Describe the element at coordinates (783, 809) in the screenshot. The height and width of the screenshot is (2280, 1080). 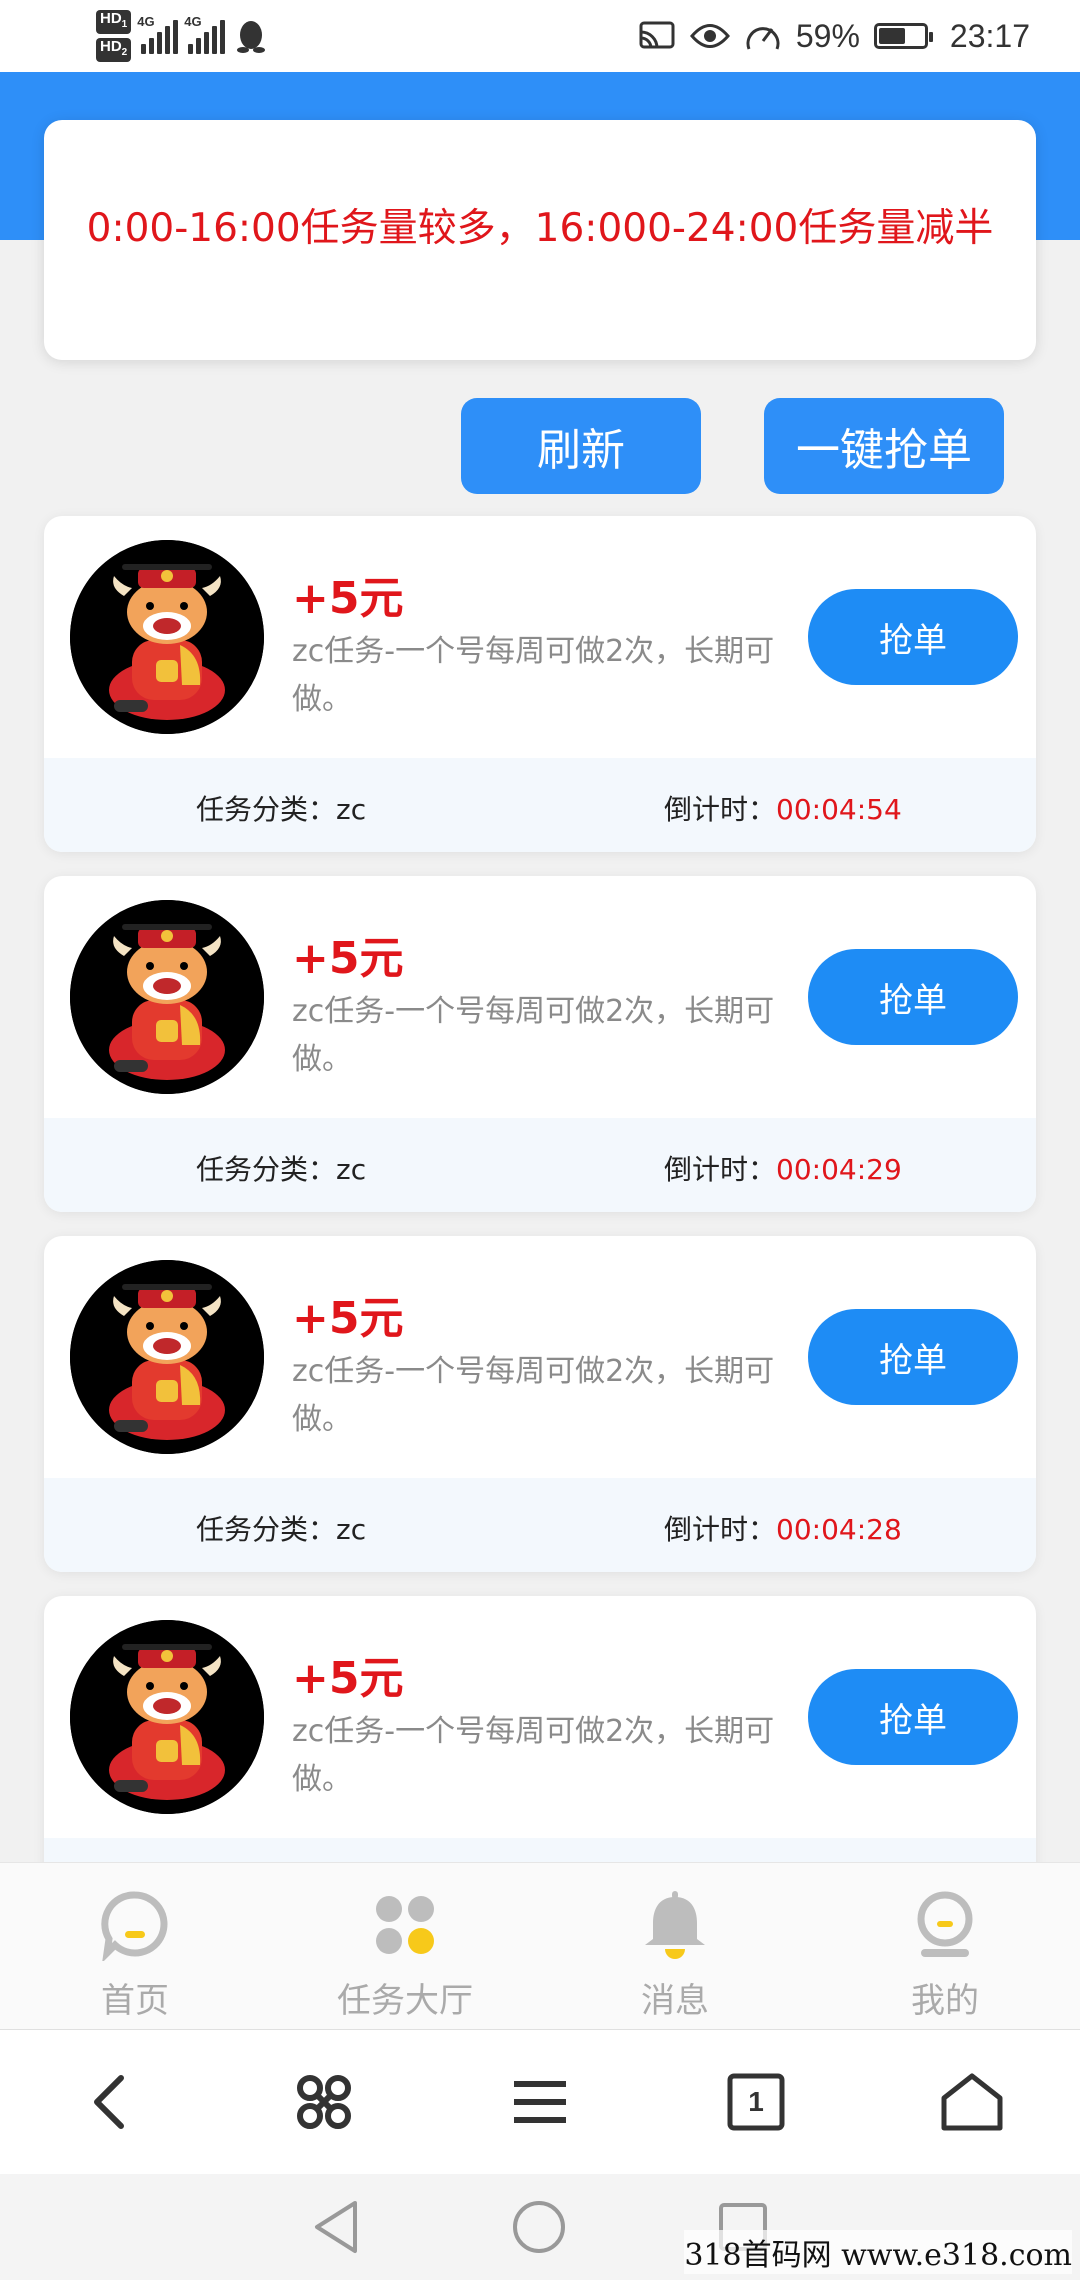
I see `task-countdown: 倒计时：00:04:54` at that location.